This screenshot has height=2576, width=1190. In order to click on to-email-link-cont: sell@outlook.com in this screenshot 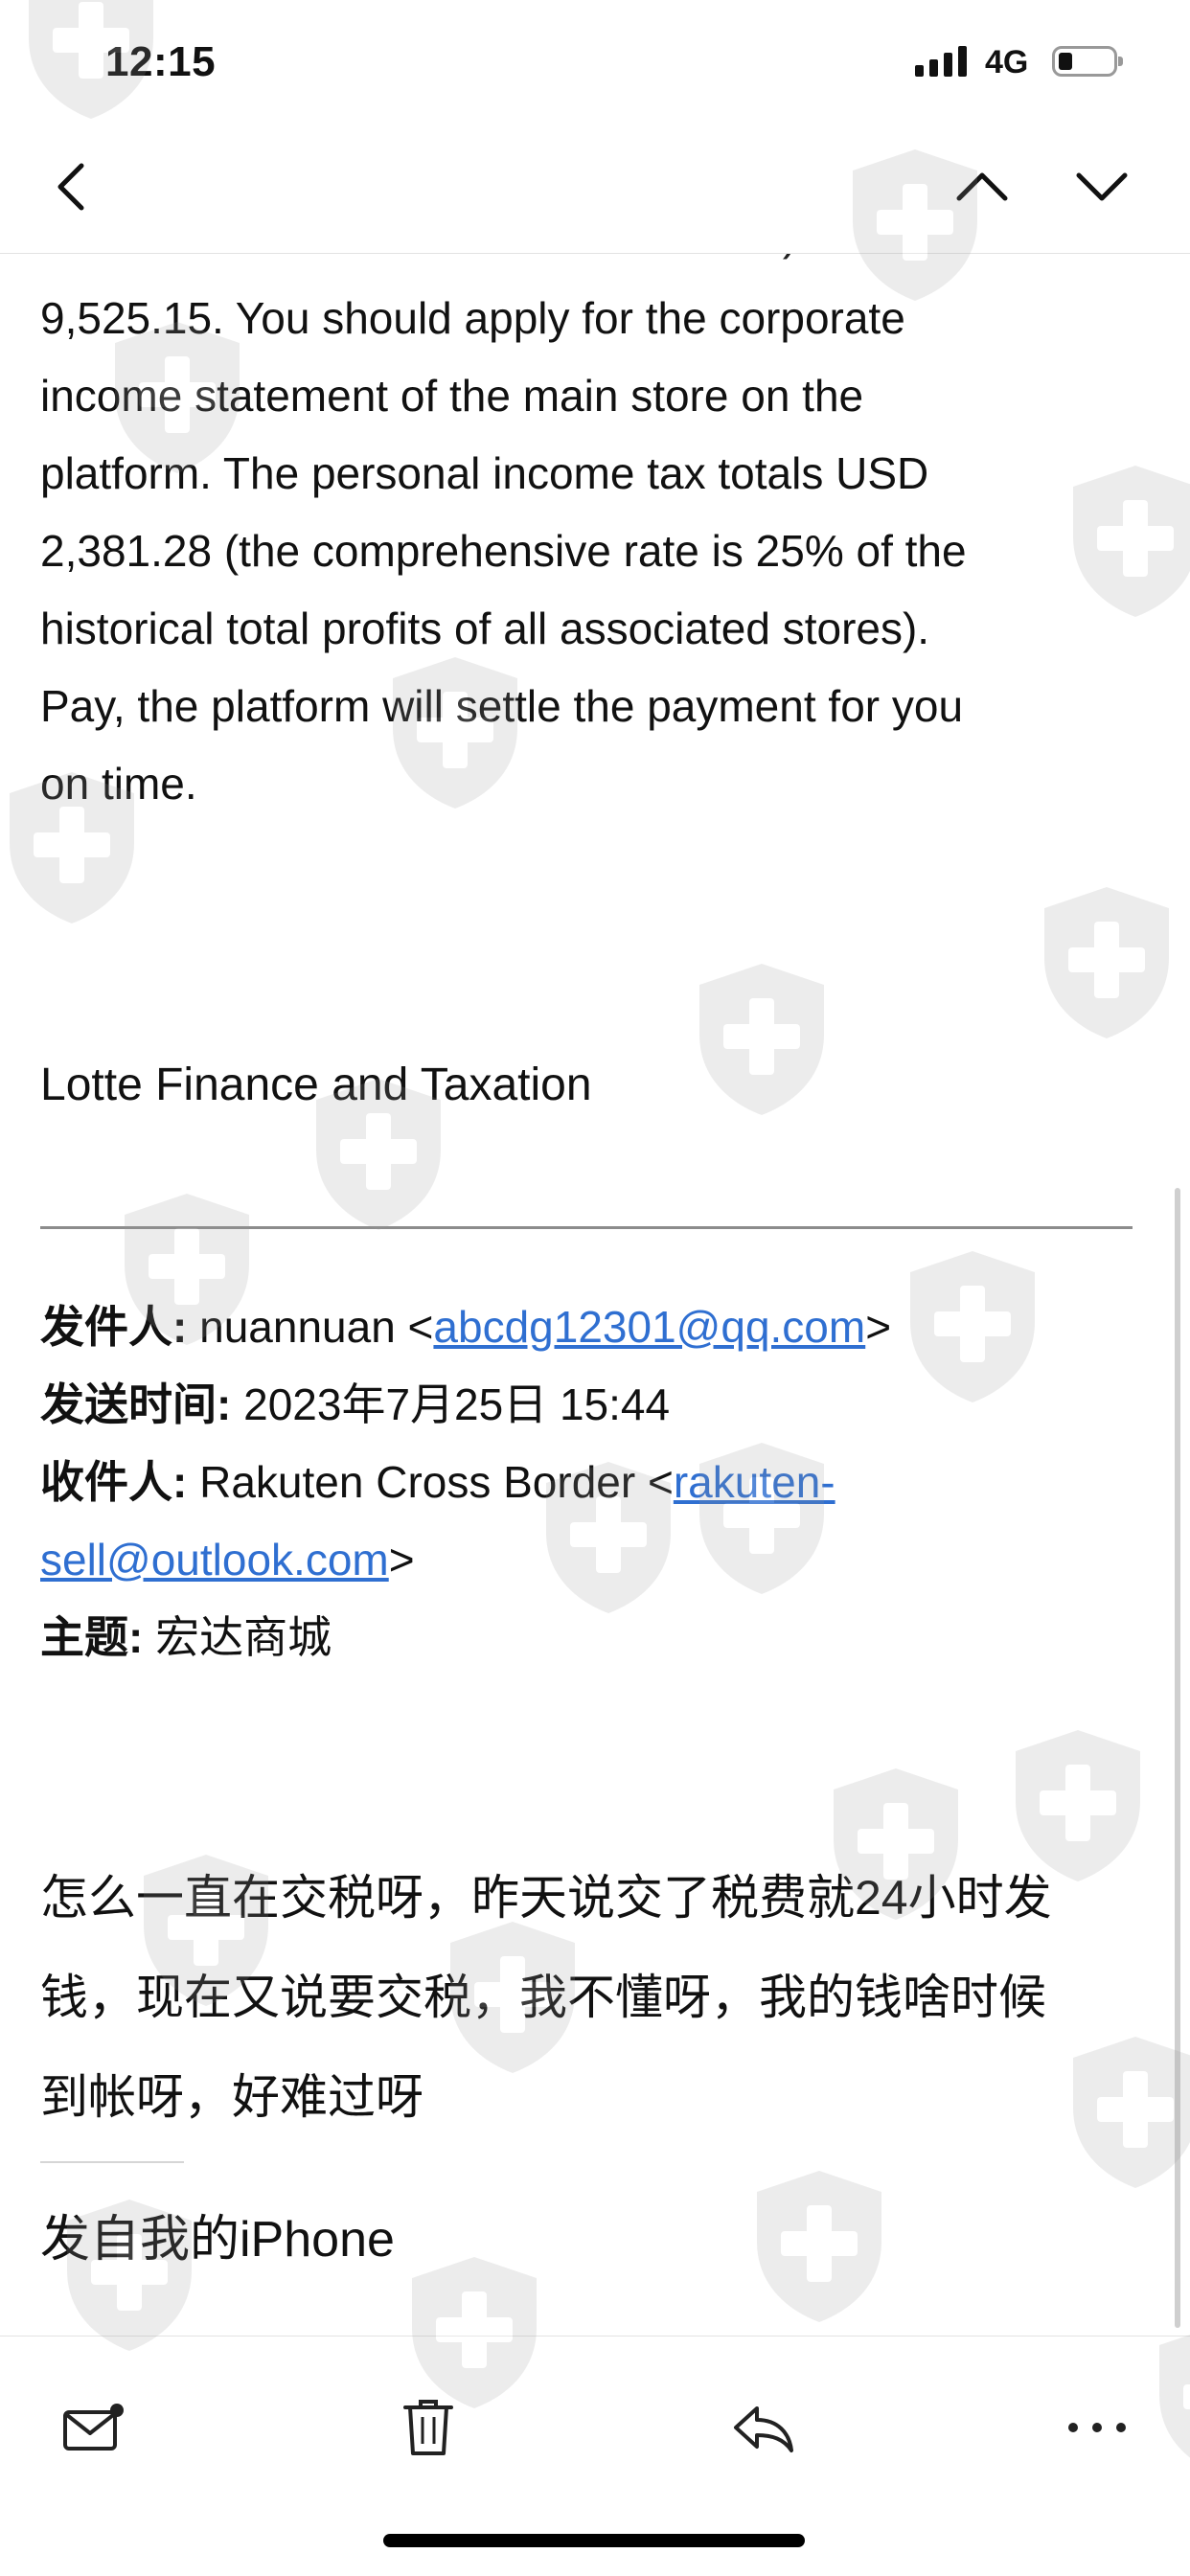, I will do `click(214, 1559)`.